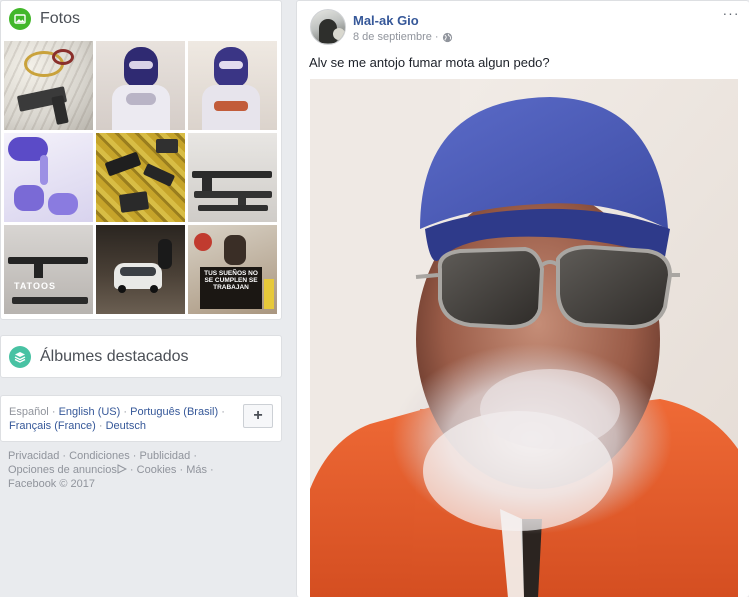 The width and height of the screenshot is (749, 597). What do you see at coordinates (114, 357) in the screenshot?
I see `albums-title: Álbumes destacados` at bounding box center [114, 357].